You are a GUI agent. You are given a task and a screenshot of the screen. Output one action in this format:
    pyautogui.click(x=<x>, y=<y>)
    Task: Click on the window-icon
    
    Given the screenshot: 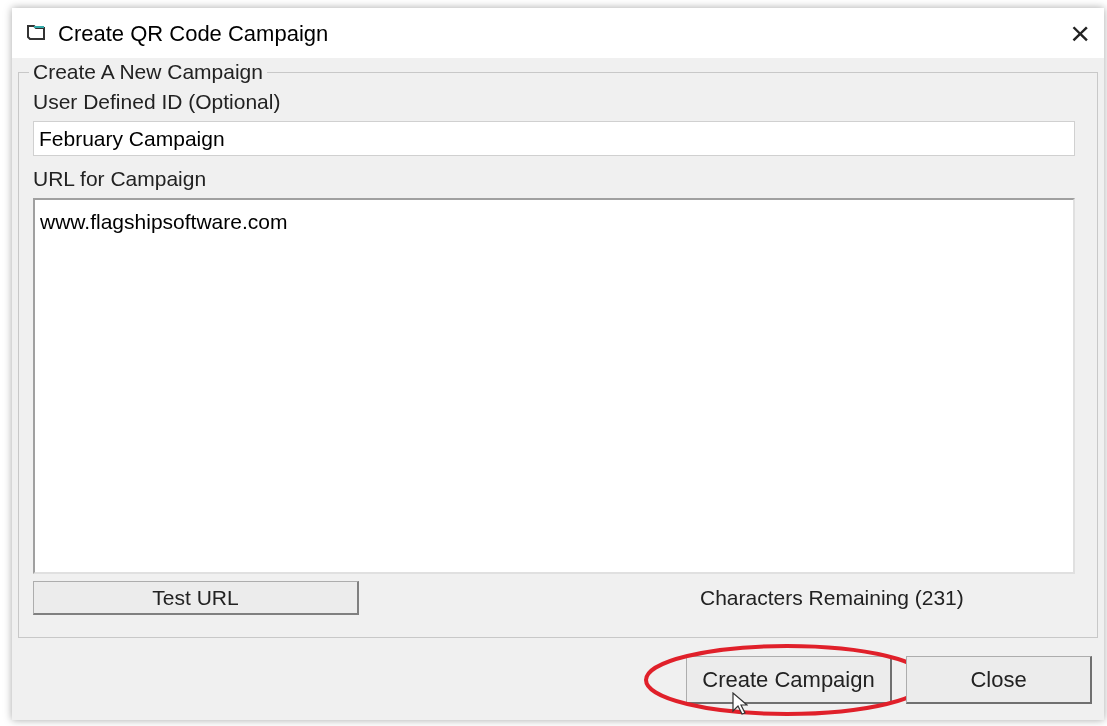 What is the action you would take?
    pyautogui.click(x=37, y=33)
    